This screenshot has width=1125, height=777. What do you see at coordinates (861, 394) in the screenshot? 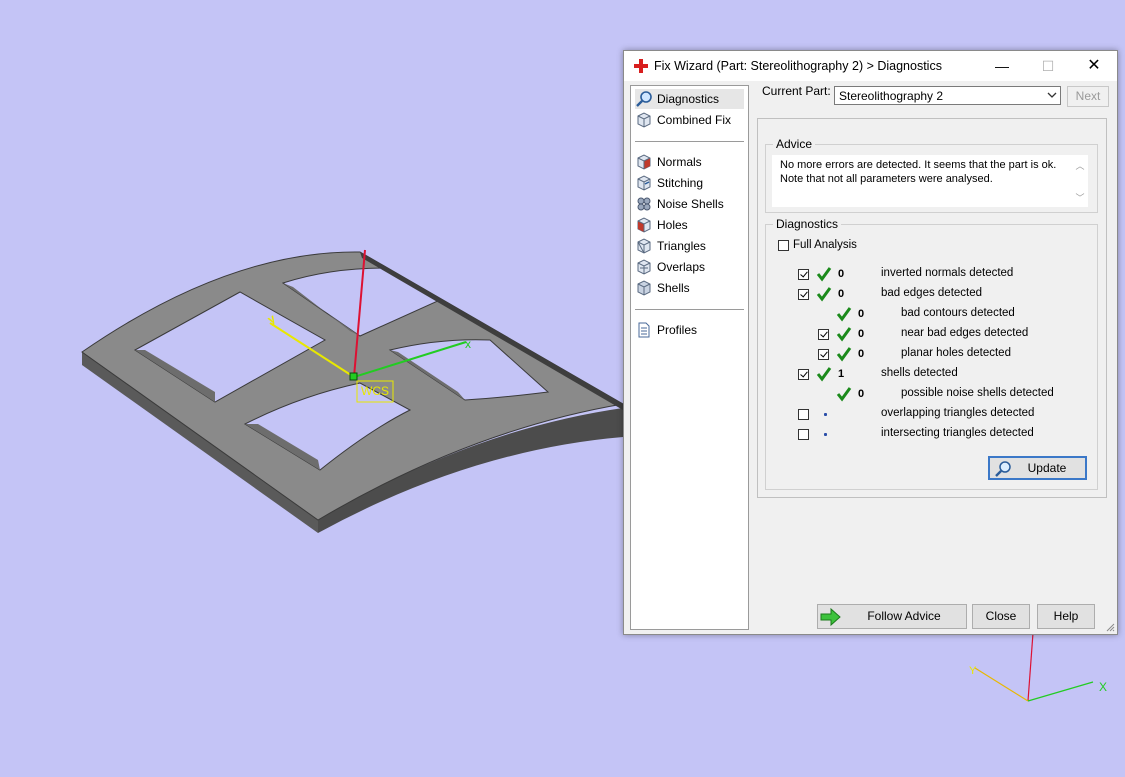
I see `noise-shells-count: 0` at bounding box center [861, 394].